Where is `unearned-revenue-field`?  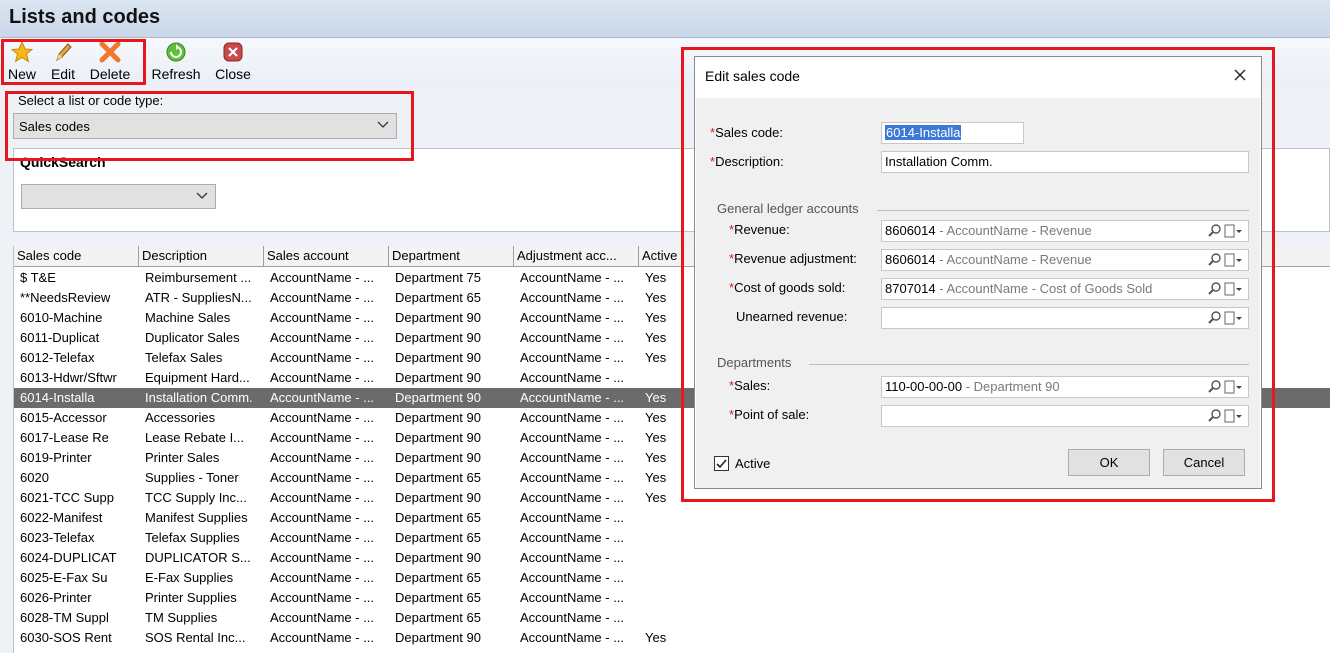 unearned-revenue-field is located at coordinates (1065, 318).